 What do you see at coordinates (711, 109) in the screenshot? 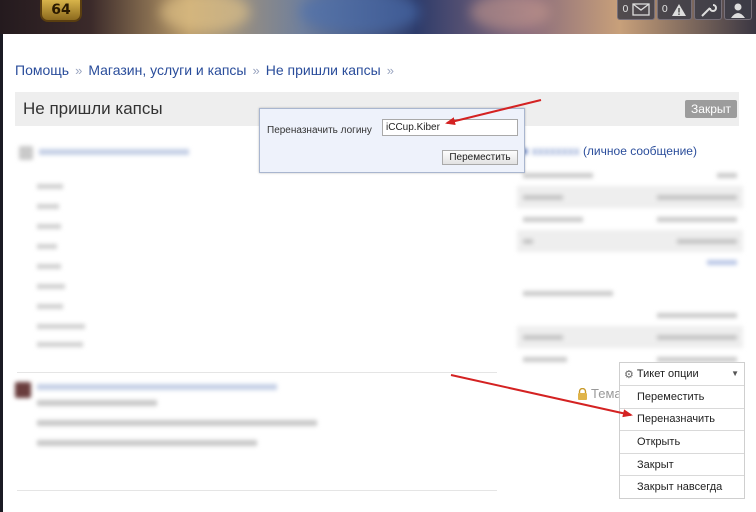
I see `status-badge: Закрыт` at bounding box center [711, 109].